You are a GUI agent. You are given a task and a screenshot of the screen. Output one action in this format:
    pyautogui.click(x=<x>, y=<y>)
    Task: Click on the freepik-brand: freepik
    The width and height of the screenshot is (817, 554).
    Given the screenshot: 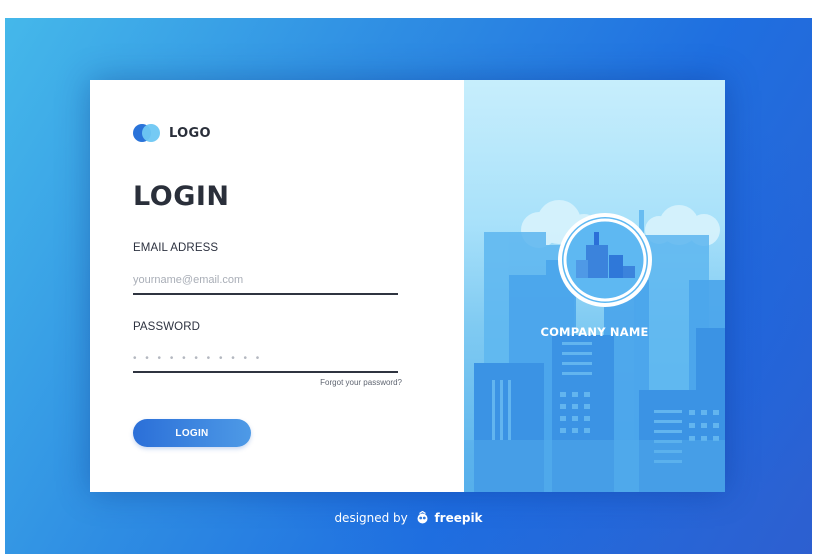 What is the action you would take?
    pyautogui.click(x=458, y=518)
    